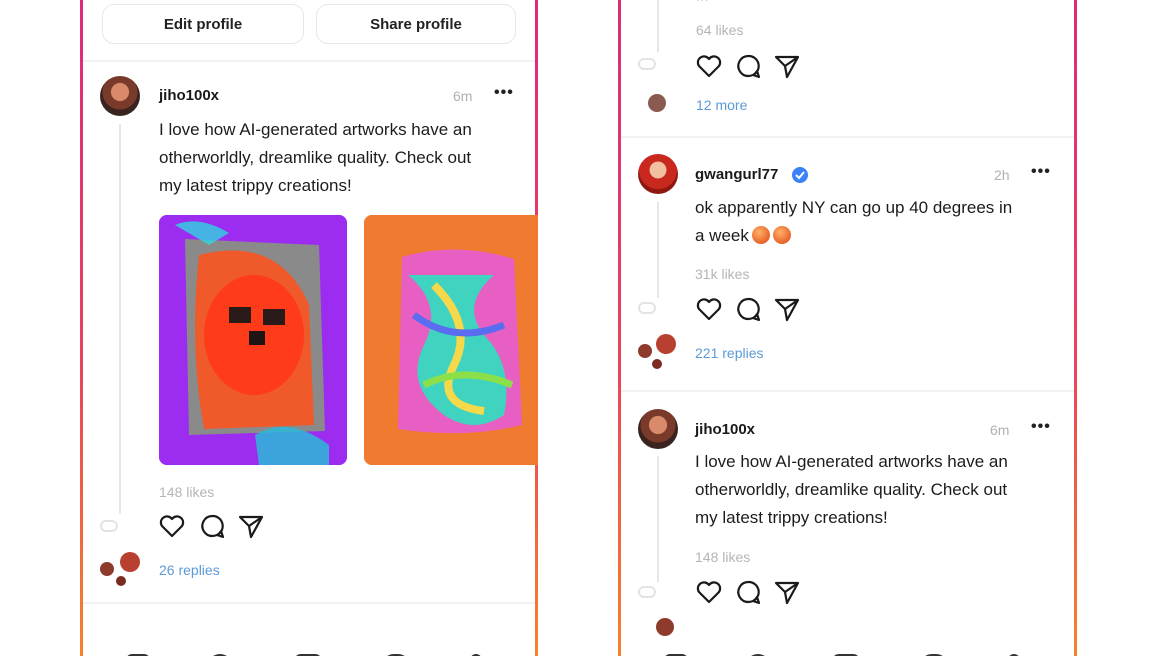 This screenshot has width=1167, height=656. What do you see at coordinates (729, 353) in the screenshot?
I see `post-replies-link: 221 replies` at bounding box center [729, 353].